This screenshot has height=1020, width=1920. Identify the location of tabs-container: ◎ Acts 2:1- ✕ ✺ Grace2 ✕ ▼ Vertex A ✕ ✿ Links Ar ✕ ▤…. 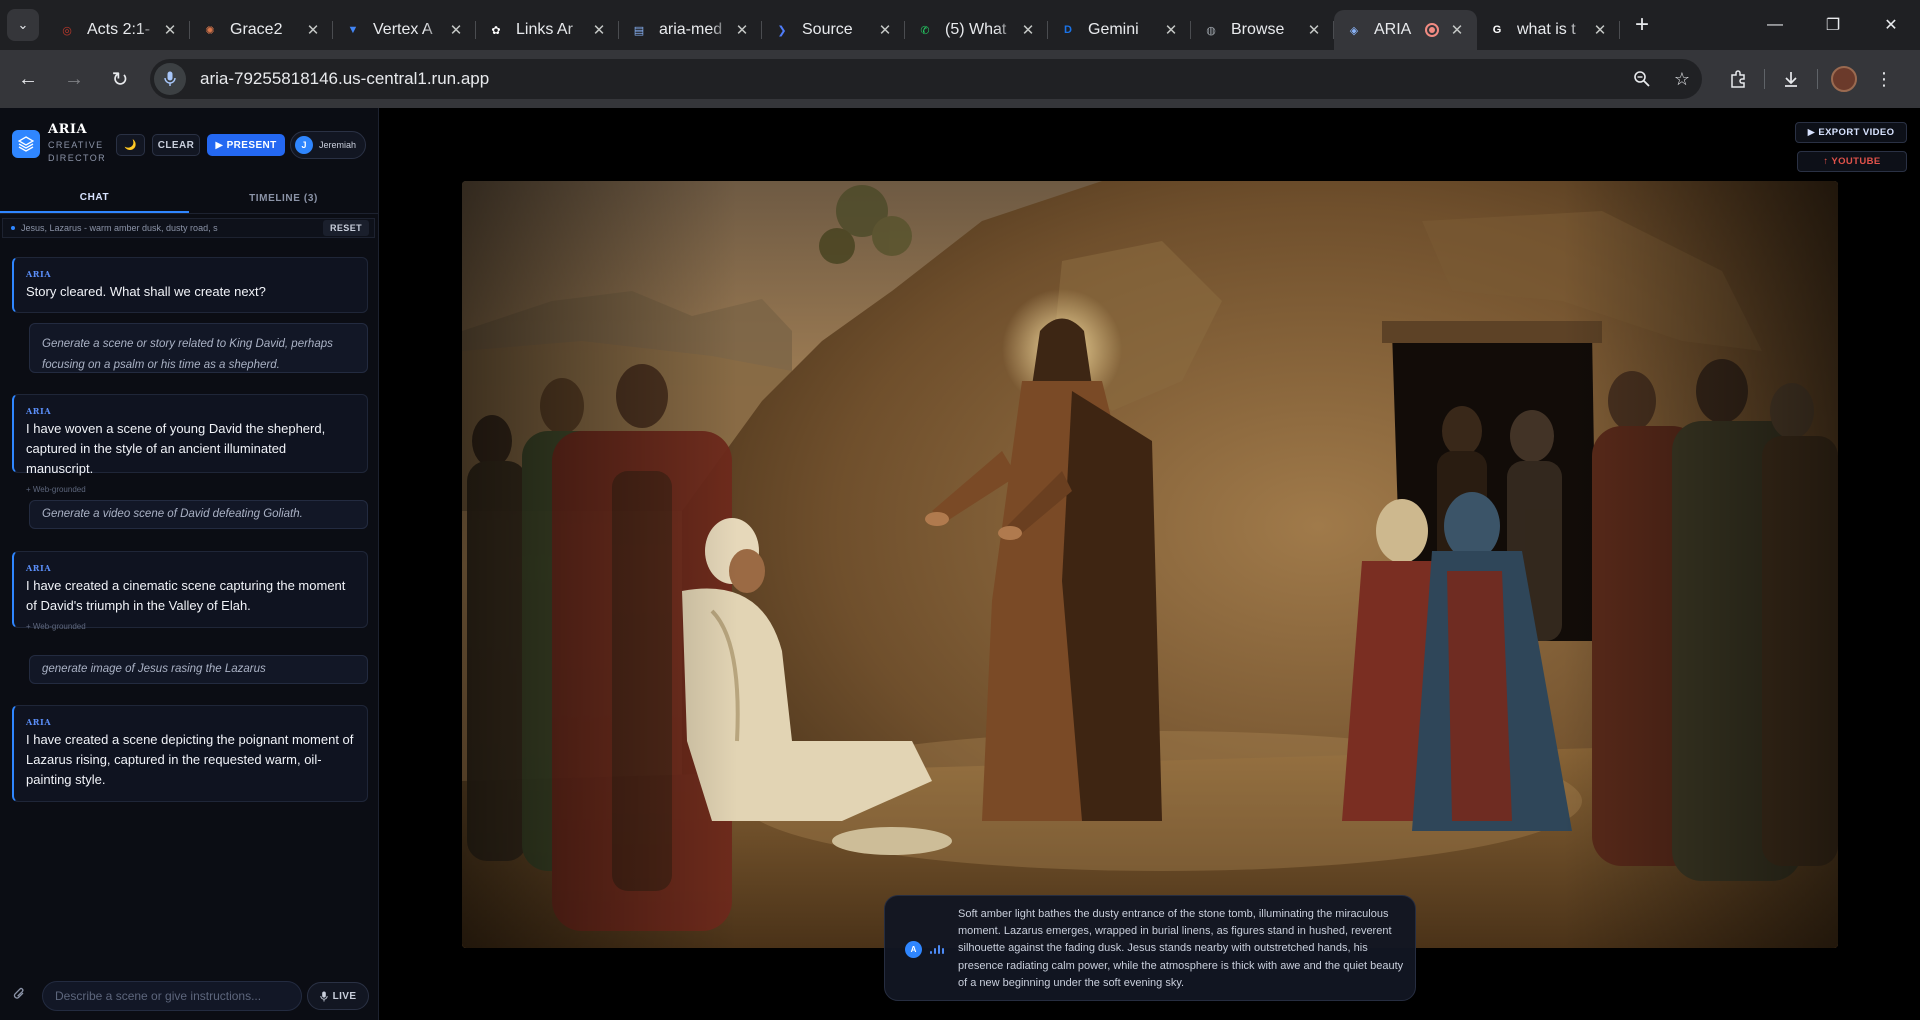
(833, 25).